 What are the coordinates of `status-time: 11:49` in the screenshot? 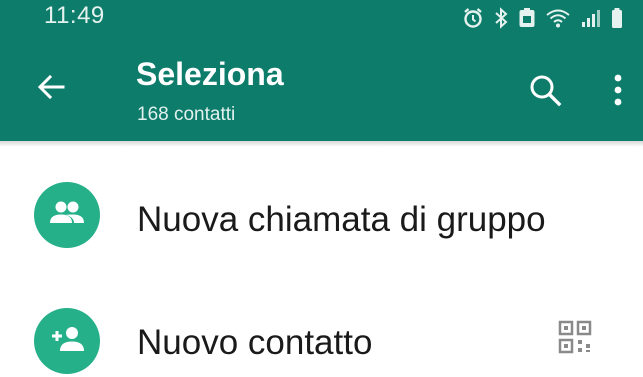 It's located at (74, 15).